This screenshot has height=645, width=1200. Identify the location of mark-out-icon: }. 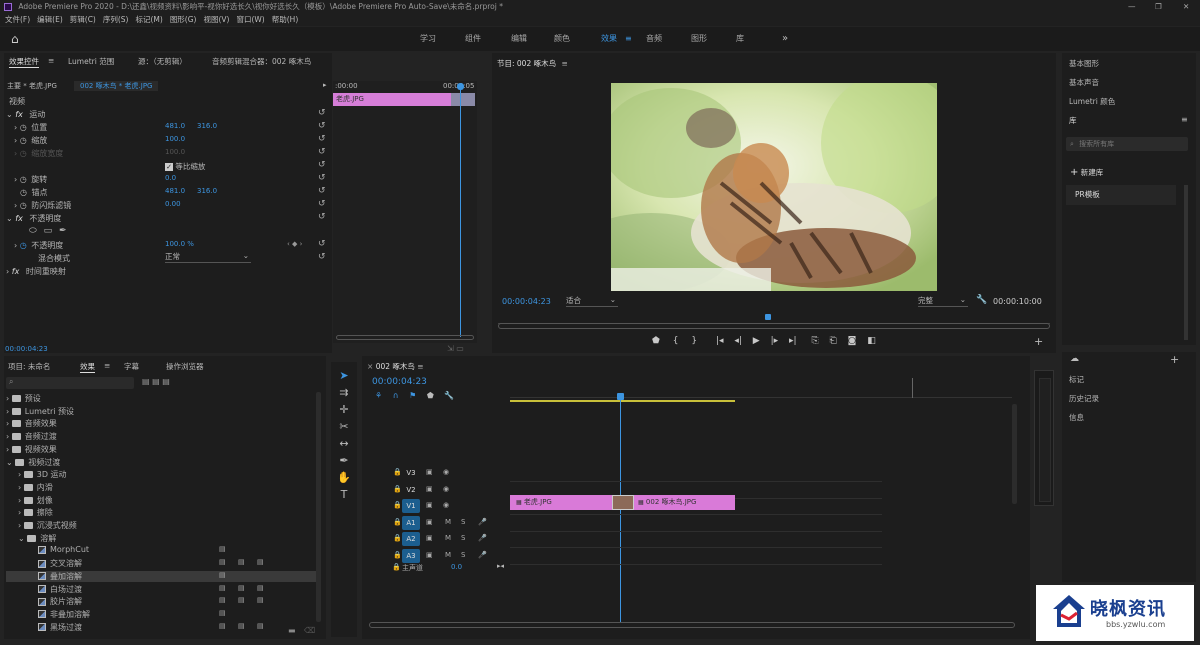
(694, 341).